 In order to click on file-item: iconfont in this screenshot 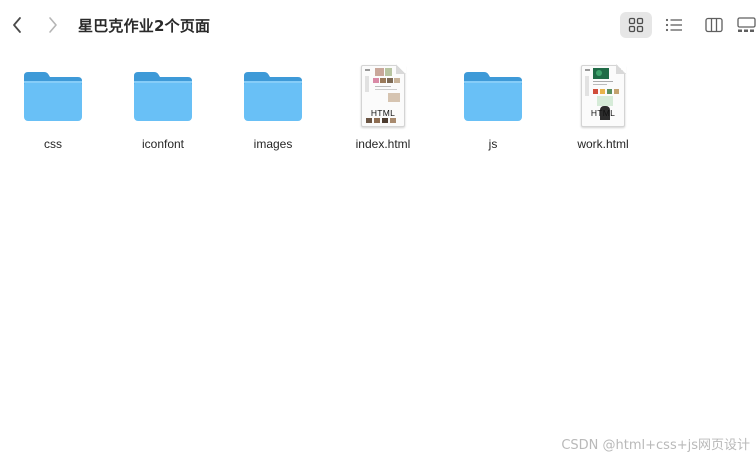, I will do `click(163, 110)`.